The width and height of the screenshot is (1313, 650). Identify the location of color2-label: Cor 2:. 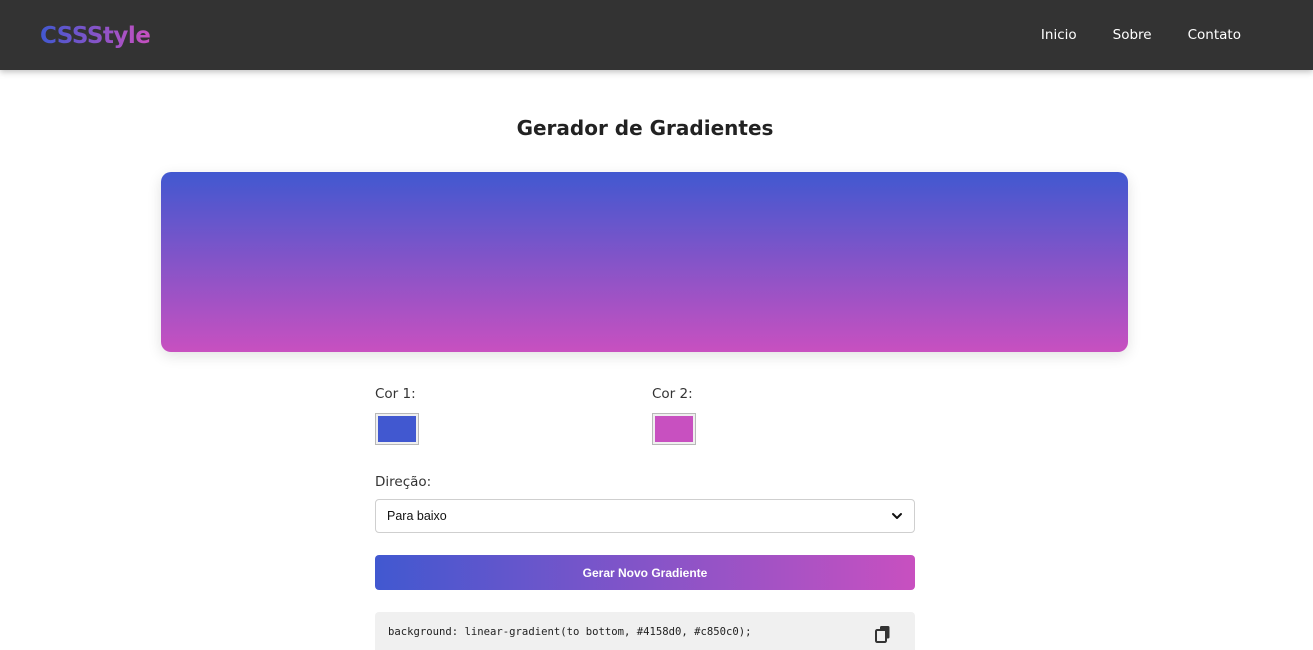
(672, 394).